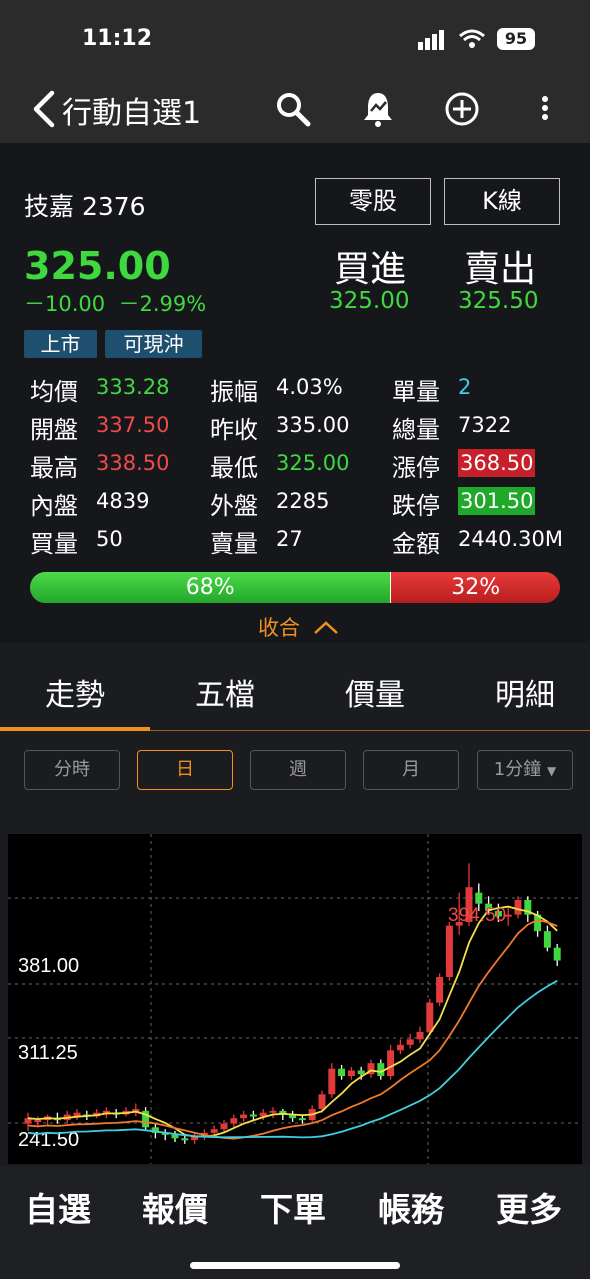 The image size is (590, 1279). I want to click on nav-account: 帳務, so click(411, 1207).